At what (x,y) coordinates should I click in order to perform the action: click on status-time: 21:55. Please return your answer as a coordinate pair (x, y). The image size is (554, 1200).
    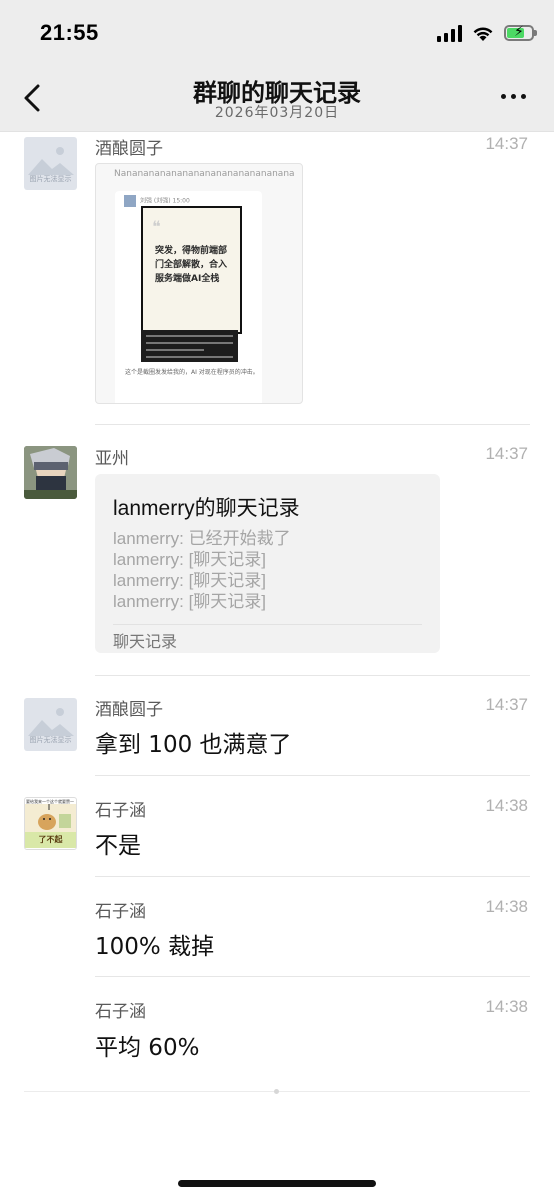
    Looking at the image, I should click on (69, 32).